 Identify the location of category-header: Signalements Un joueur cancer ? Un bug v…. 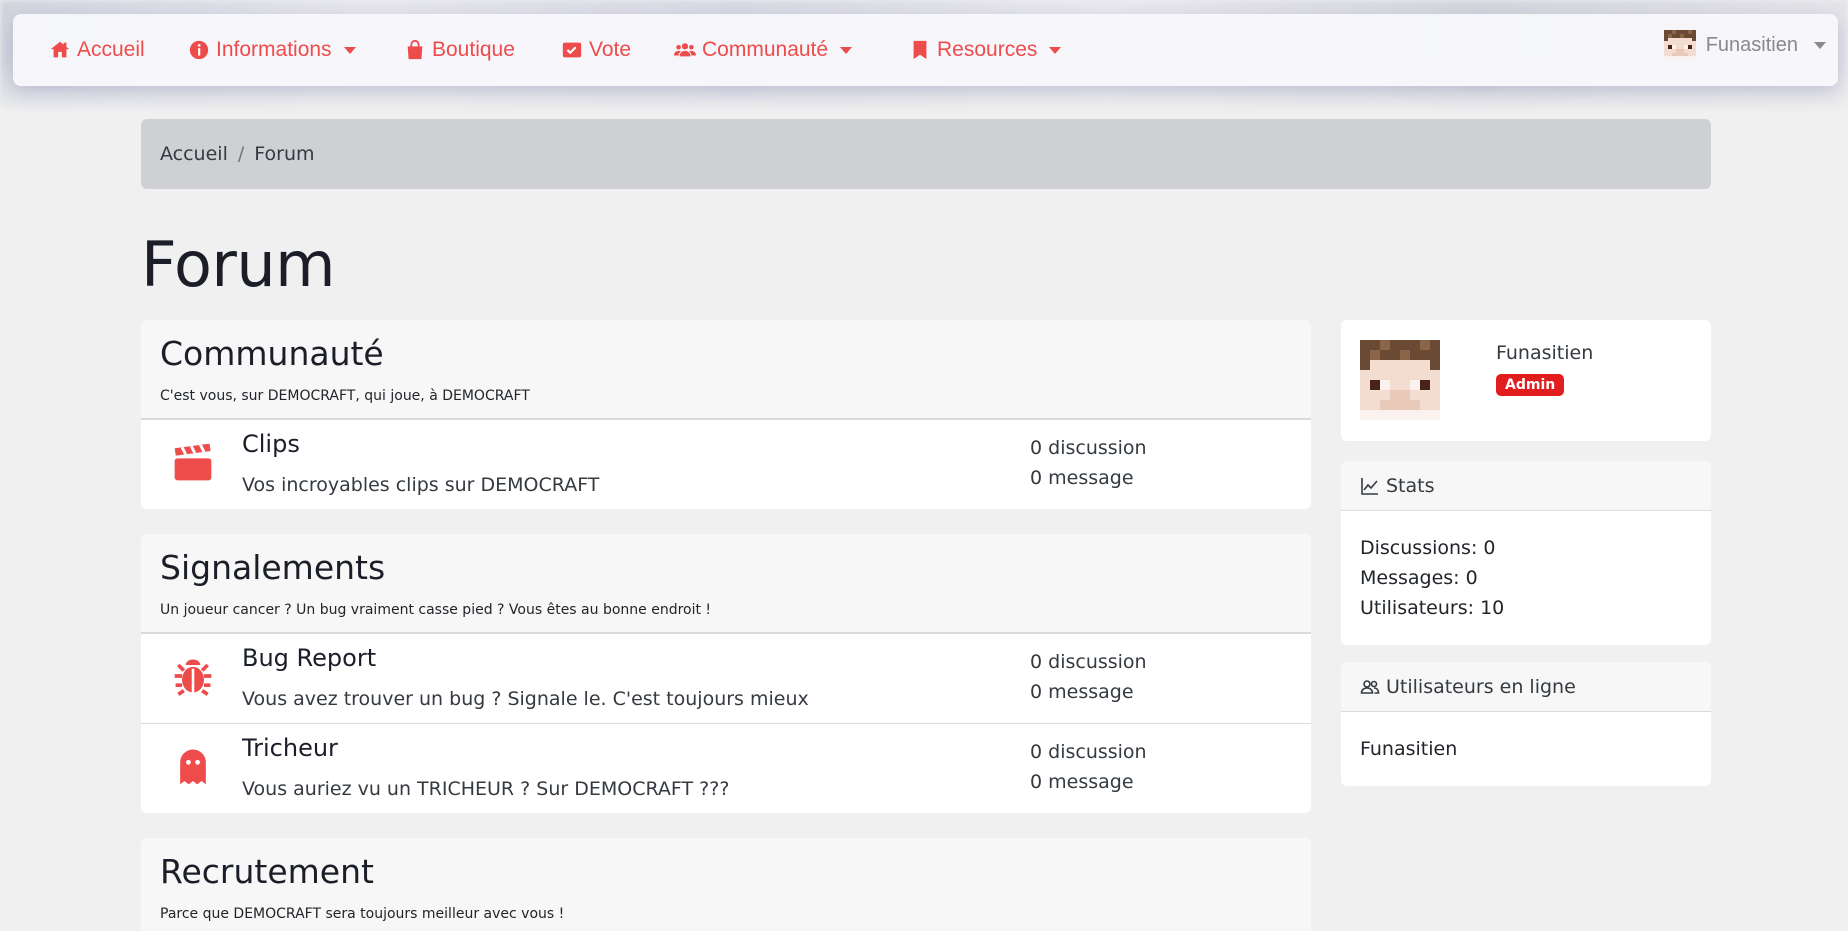
(726, 583).